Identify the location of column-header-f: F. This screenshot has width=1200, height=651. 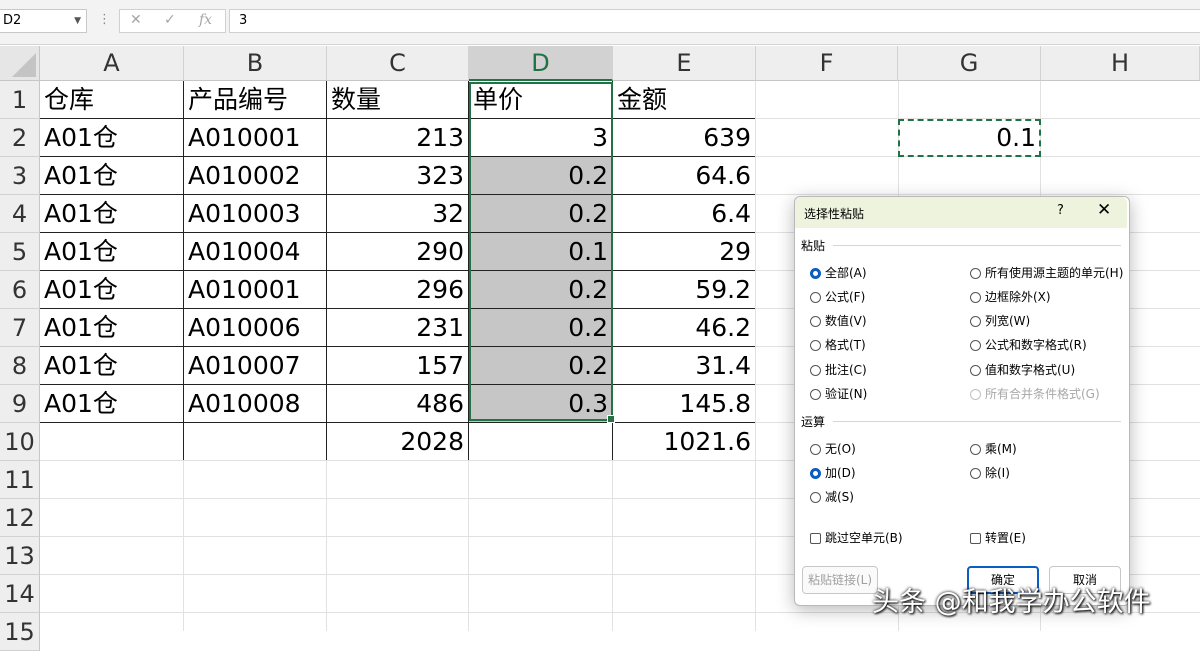
(827, 63).